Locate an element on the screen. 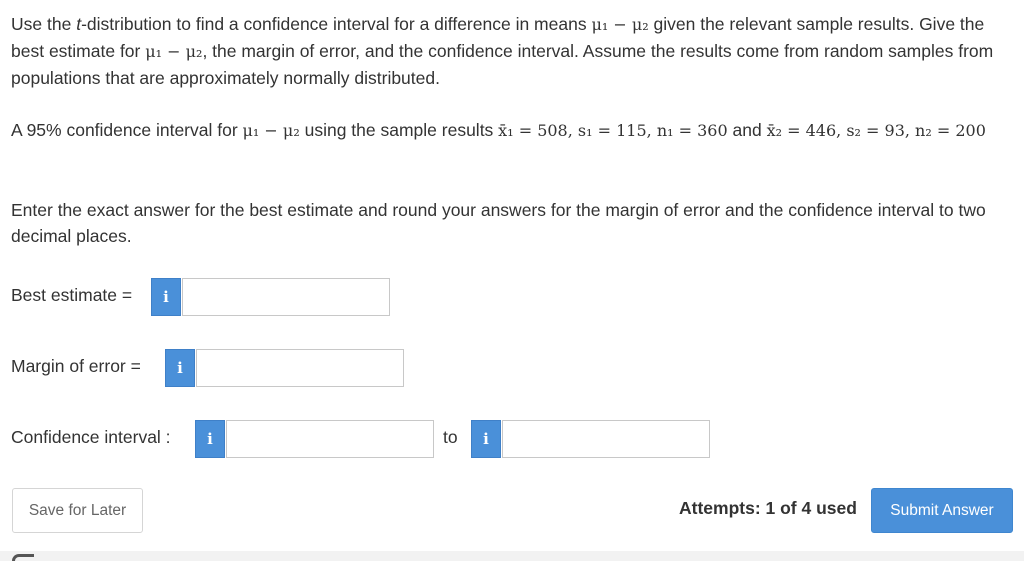 Image resolution: width=1024 pixels, height=561 pixels. best-estimate-label: Best estimate = is located at coordinates (72, 295).